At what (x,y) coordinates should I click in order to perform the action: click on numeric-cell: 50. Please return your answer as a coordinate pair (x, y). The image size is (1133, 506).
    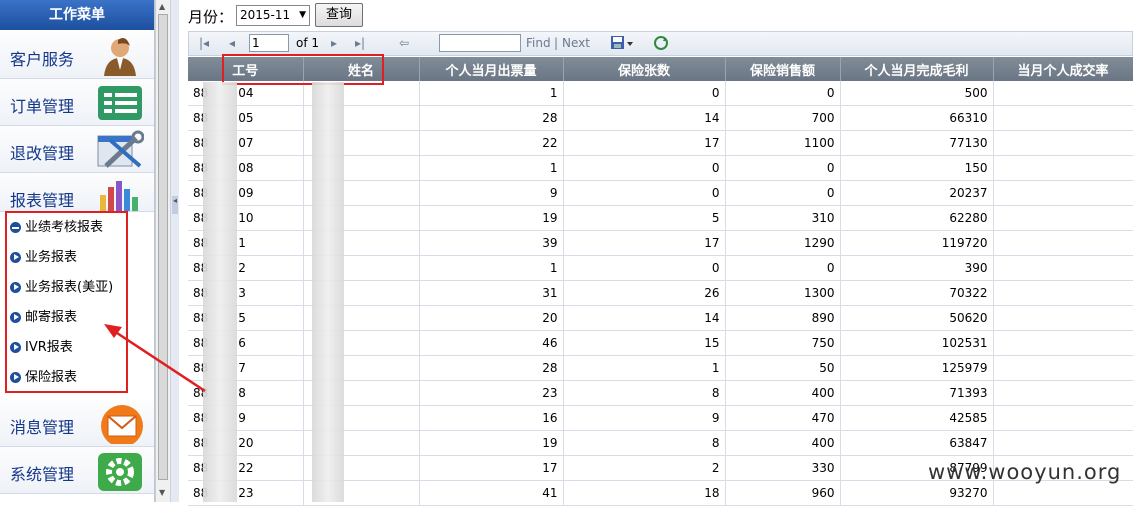
    Looking at the image, I should click on (783, 368).